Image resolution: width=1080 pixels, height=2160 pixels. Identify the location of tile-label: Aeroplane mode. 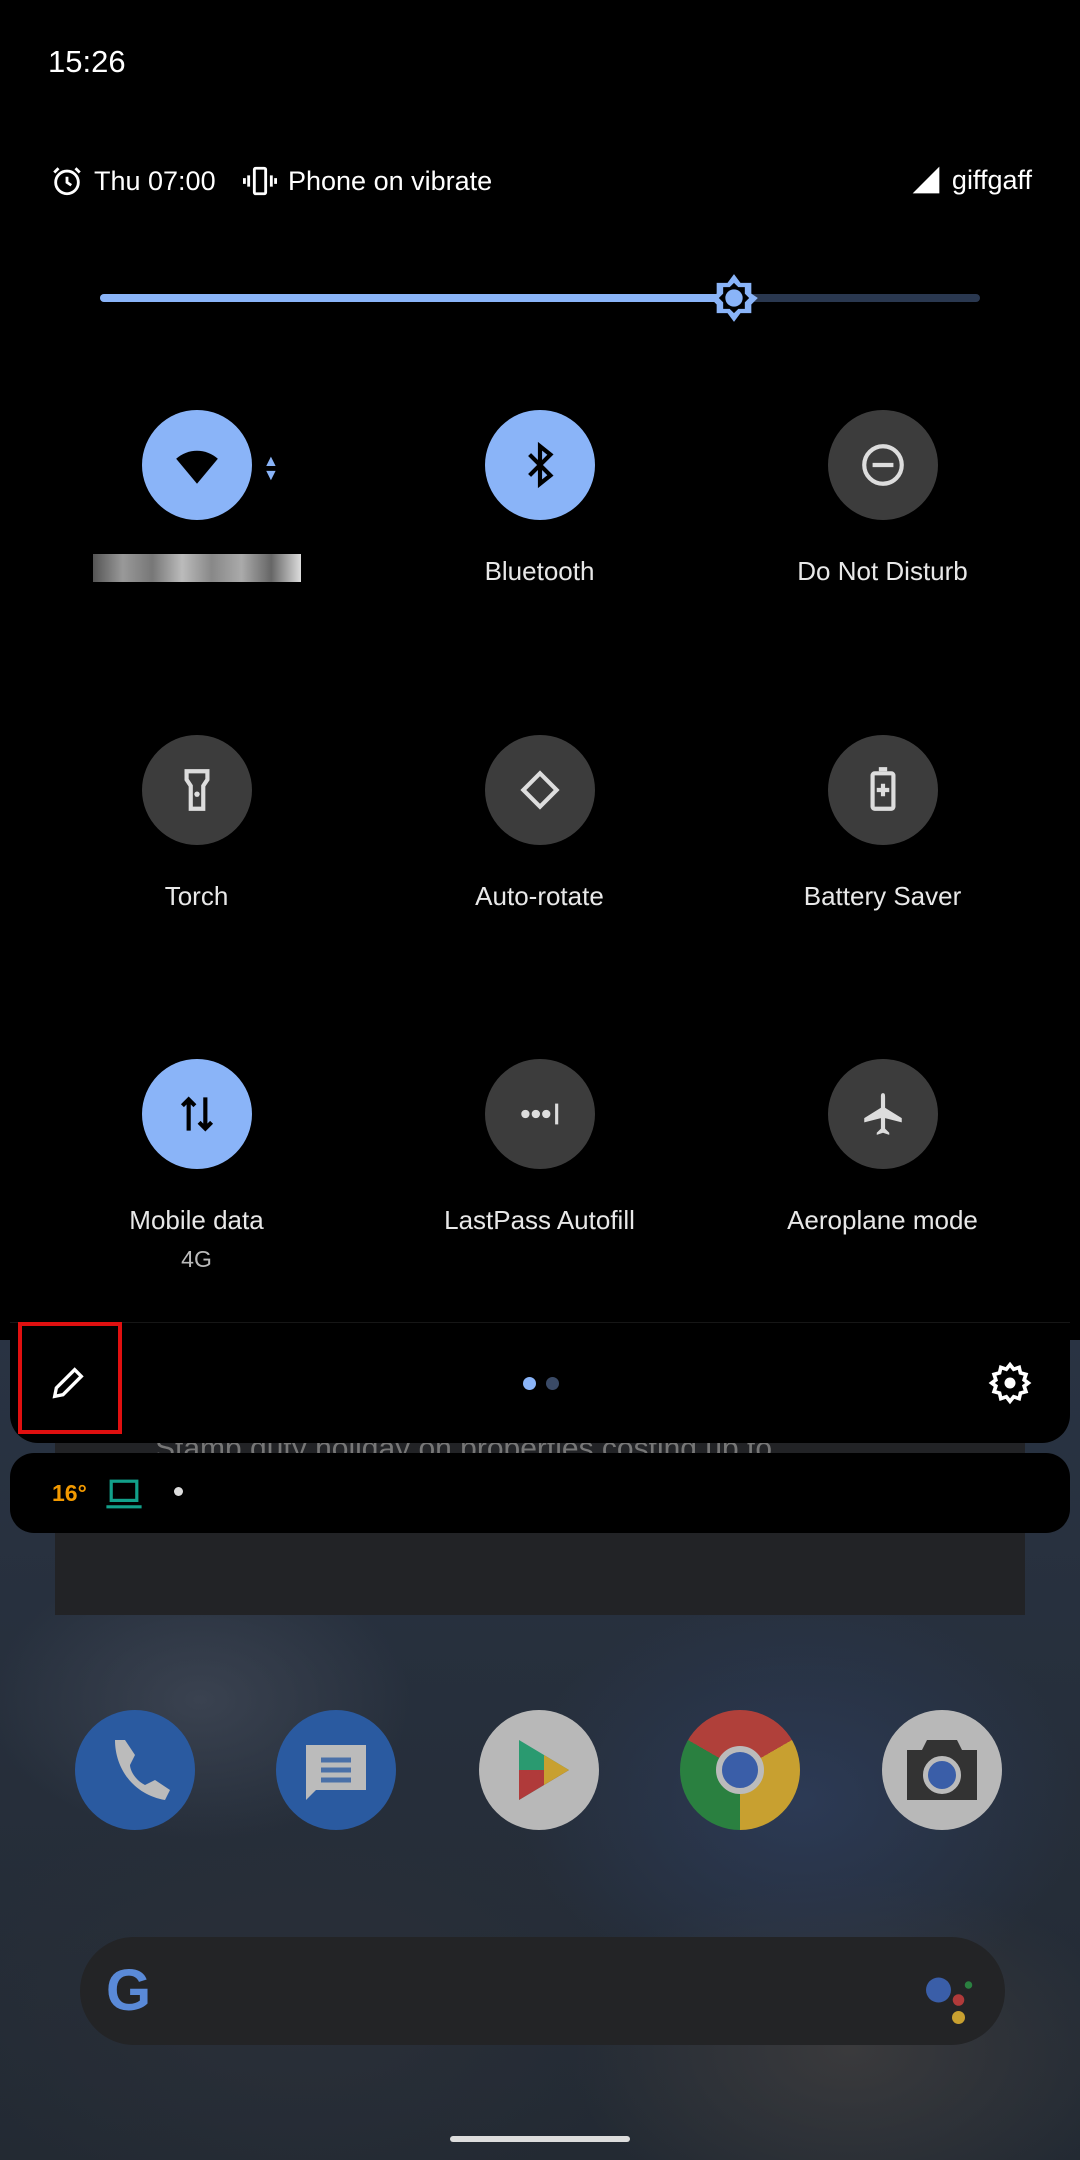
(882, 1220).